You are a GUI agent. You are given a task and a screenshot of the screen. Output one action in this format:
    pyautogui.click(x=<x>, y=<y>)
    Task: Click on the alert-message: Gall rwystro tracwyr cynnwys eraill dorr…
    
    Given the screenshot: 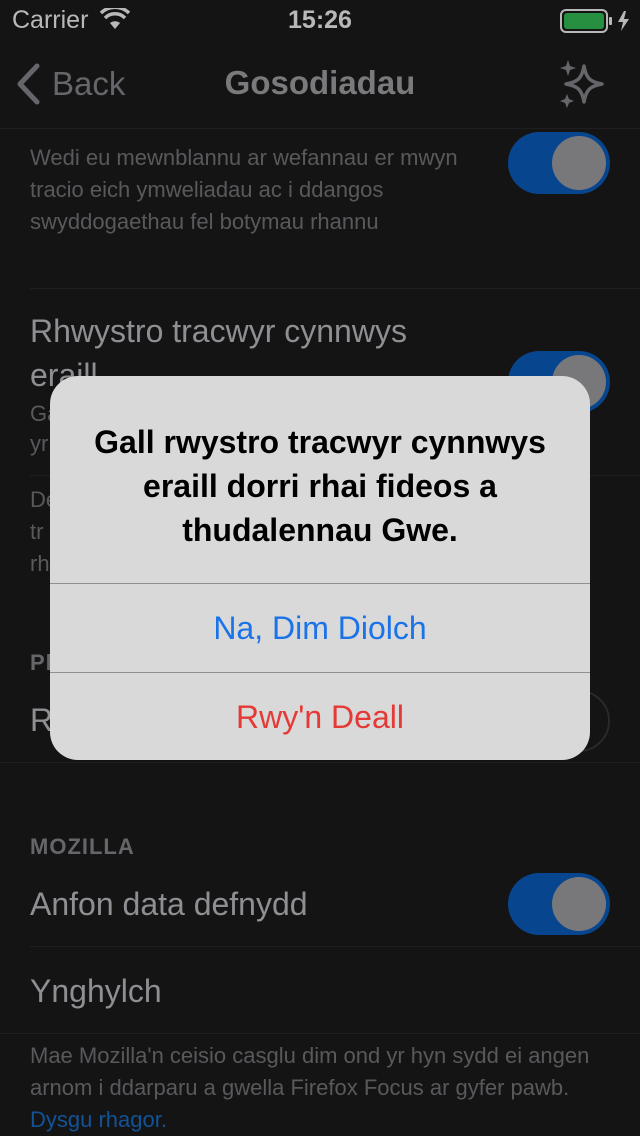 What is the action you would take?
    pyautogui.click(x=320, y=486)
    